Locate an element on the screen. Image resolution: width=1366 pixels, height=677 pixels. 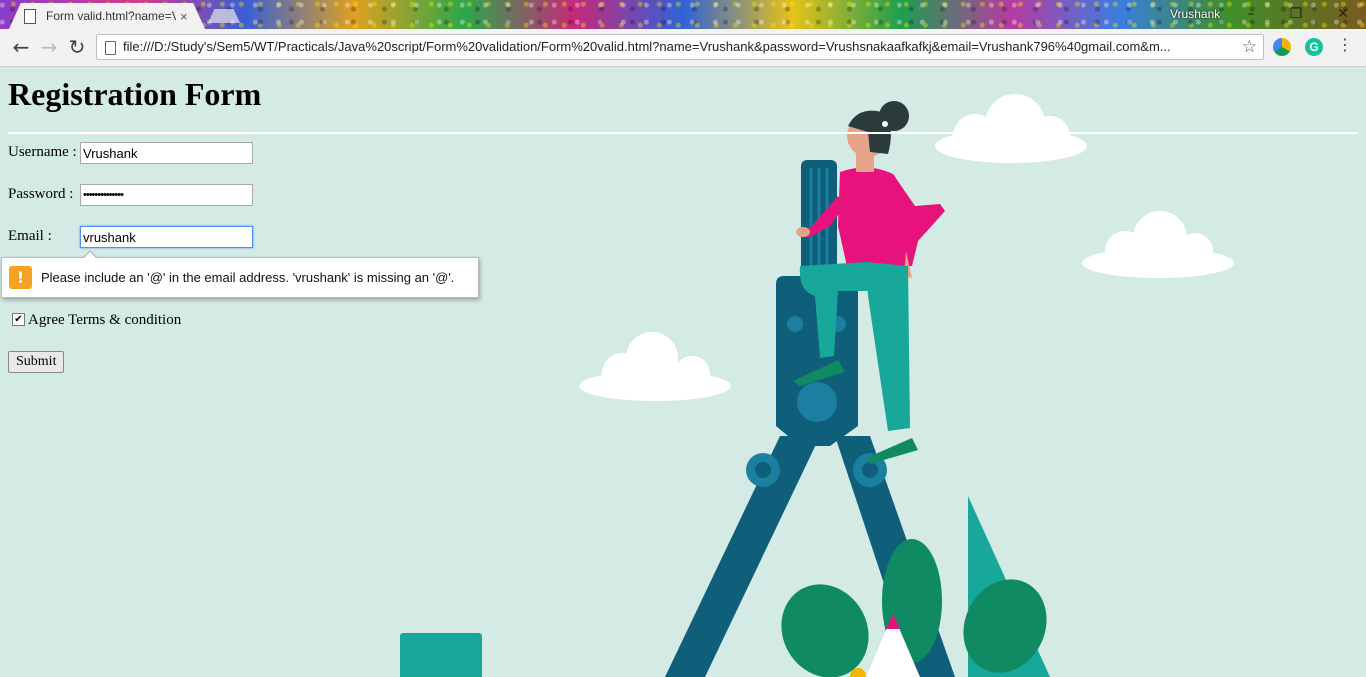
registration-form: Registration Form is located at coordinates (308, 93).